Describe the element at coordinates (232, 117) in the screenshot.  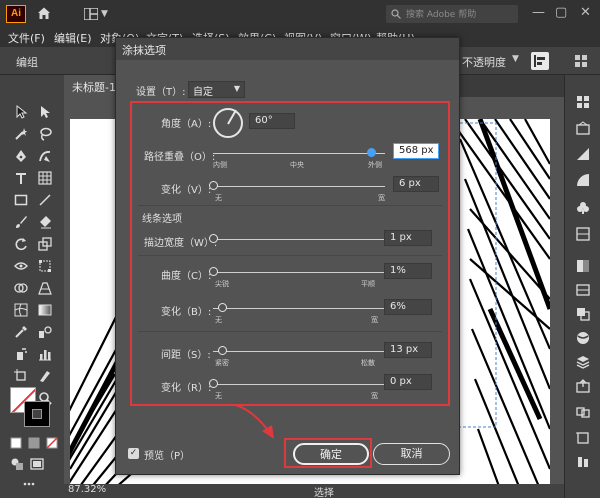
I see `angle-dial-pointer` at that location.